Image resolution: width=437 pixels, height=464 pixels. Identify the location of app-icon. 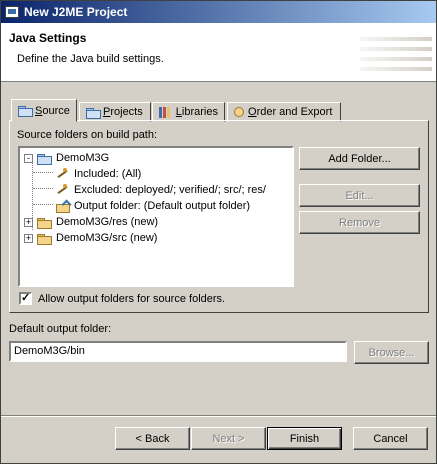
(12, 12).